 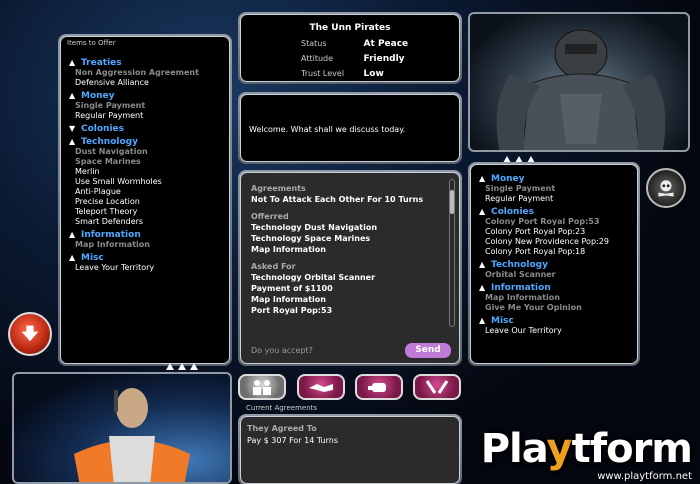 I want to click on current-agreements-frame: They Agreed To Pay $ 307 For 14 Turns, so click(x=350, y=449).